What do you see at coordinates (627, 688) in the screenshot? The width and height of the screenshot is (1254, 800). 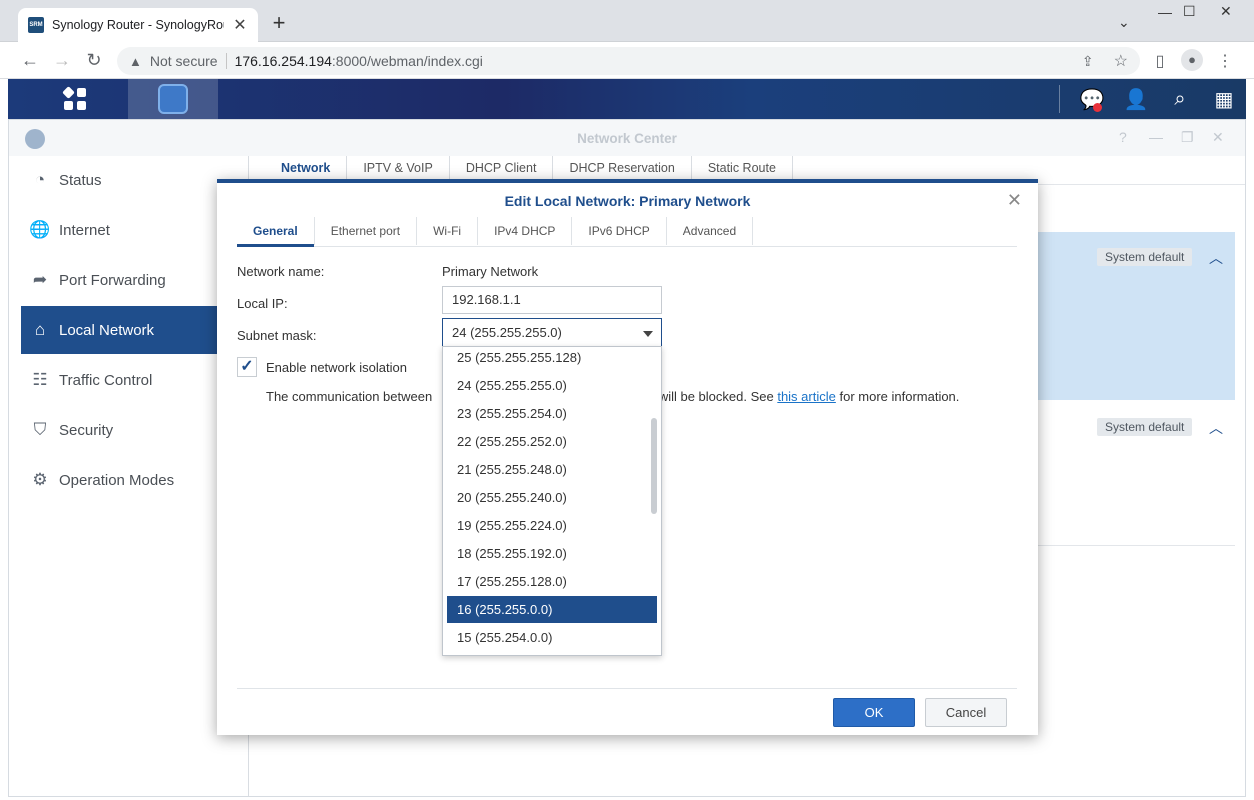 I see `dialog-footer-divider` at bounding box center [627, 688].